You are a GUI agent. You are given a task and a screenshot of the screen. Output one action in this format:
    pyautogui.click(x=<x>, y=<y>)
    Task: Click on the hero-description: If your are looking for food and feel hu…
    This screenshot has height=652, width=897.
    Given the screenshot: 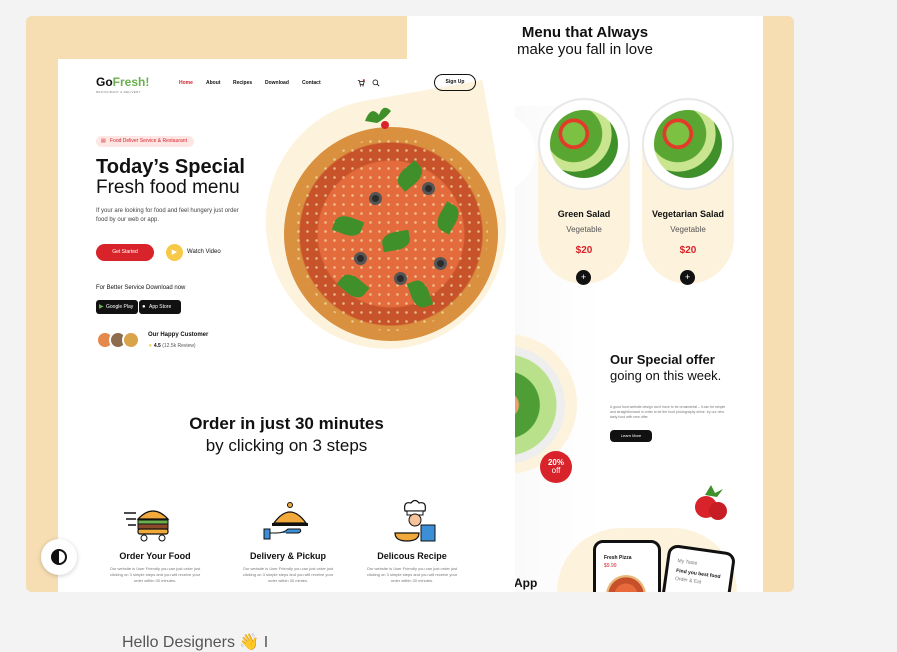 What is the action you would take?
    pyautogui.click(x=167, y=215)
    